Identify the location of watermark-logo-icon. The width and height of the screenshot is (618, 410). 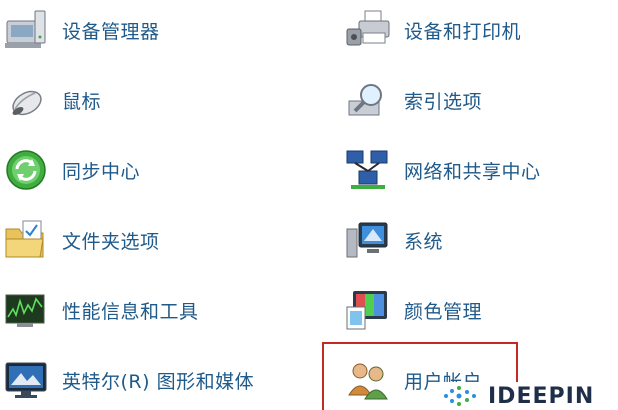
(460, 396).